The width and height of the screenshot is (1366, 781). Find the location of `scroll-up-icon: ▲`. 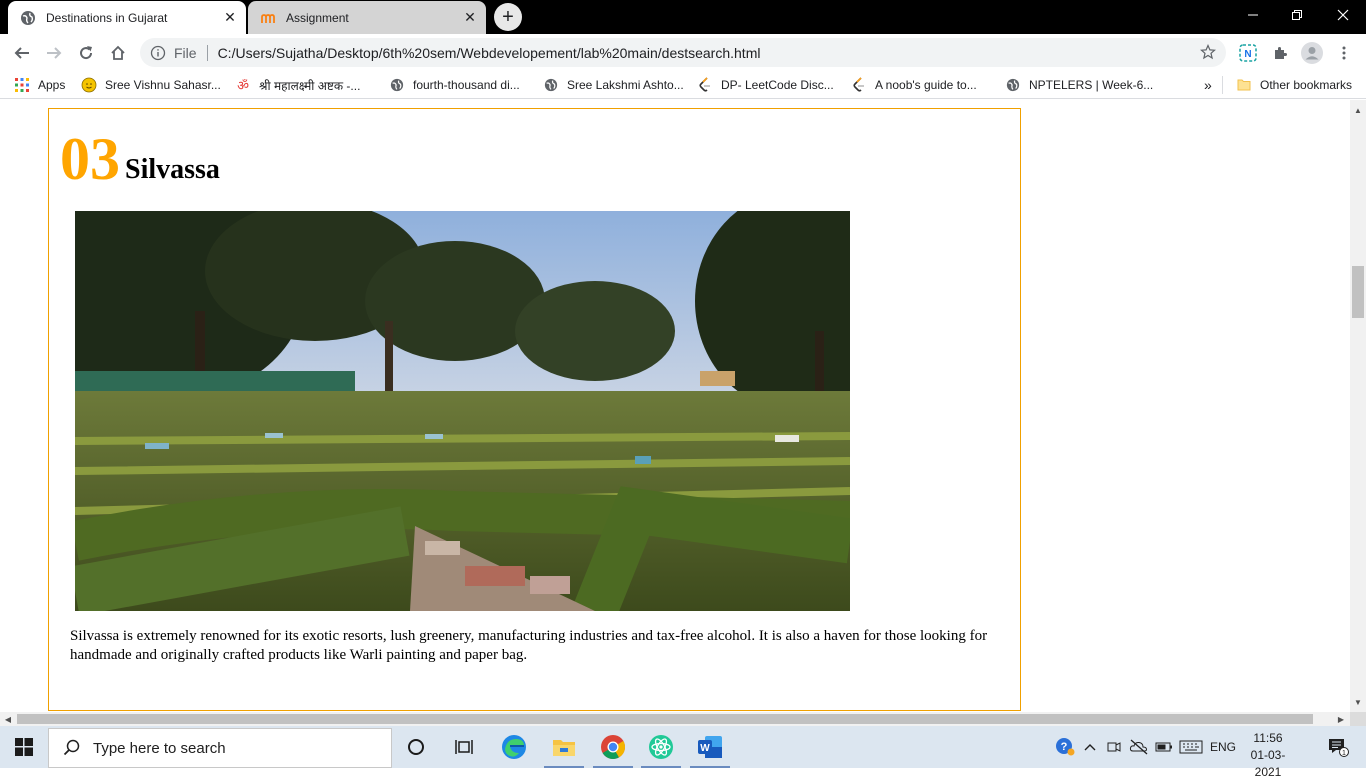

scroll-up-icon: ▲ is located at coordinates (1358, 110).